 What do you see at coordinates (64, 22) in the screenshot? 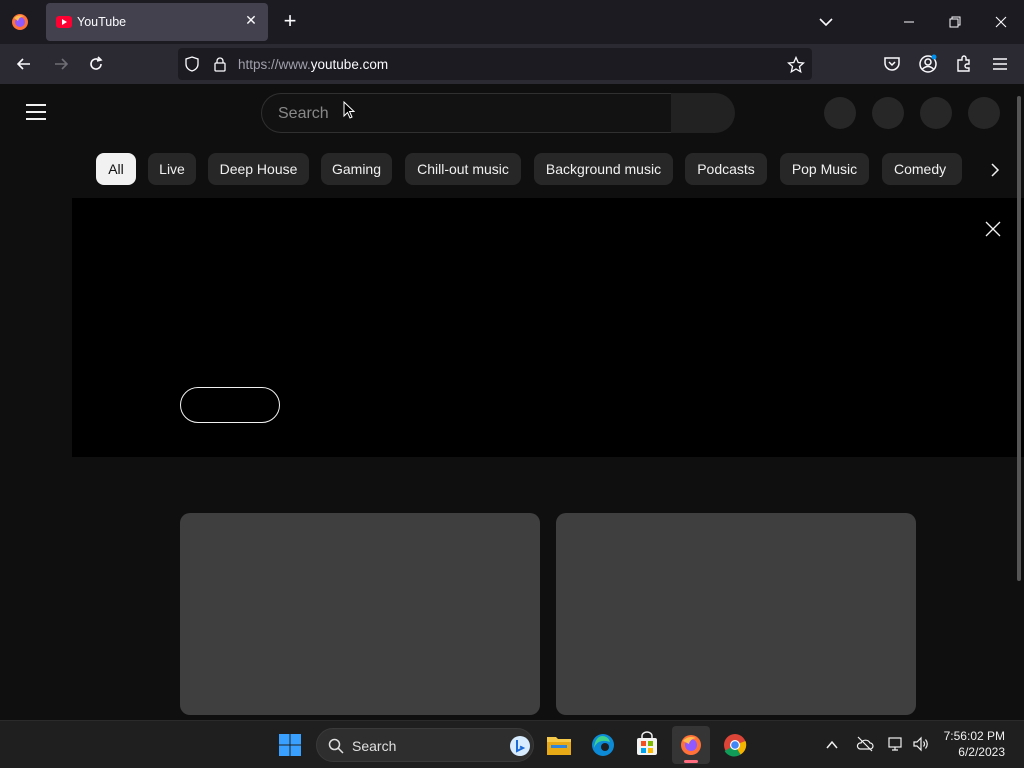
I see `youtube-favicon-icon` at bounding box center [64, 22].